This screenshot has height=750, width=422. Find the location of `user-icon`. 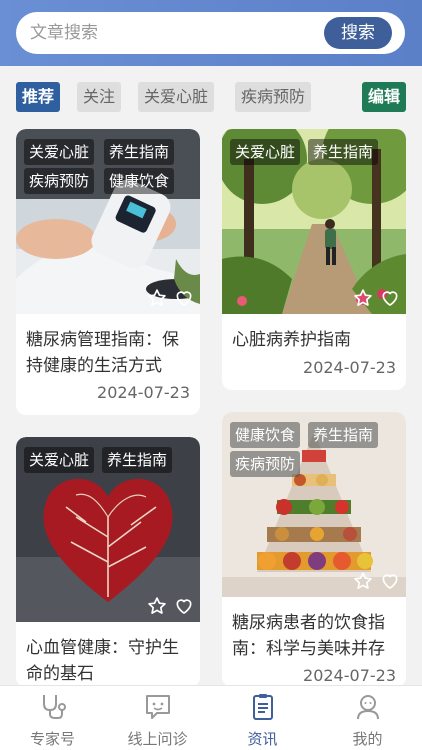

user-icon is located at coordinates (368, 707).